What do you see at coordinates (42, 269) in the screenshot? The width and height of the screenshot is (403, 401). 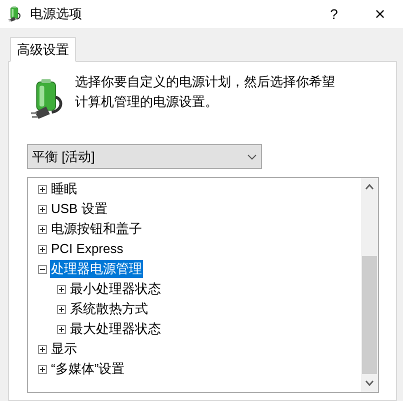 I see `collapse-icon` at bounding box center [42, 269].